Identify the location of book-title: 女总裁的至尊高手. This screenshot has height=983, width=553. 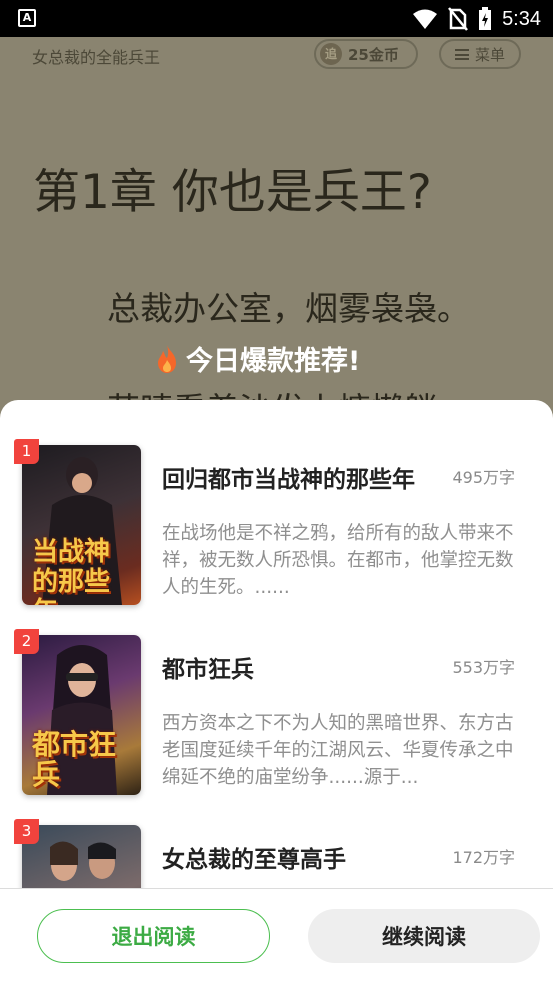
(254, 860).